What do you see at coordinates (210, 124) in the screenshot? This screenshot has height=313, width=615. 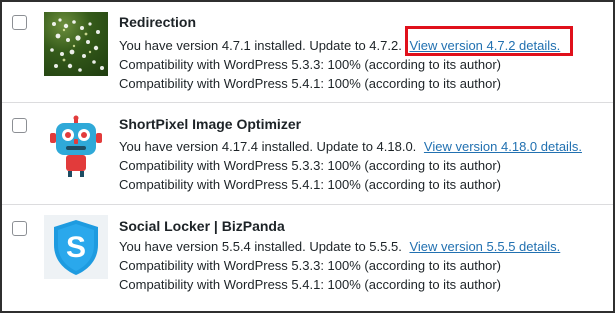 I see `plugin-name: ShortPixel Image Optimizer` at bounding box center [210, 124].